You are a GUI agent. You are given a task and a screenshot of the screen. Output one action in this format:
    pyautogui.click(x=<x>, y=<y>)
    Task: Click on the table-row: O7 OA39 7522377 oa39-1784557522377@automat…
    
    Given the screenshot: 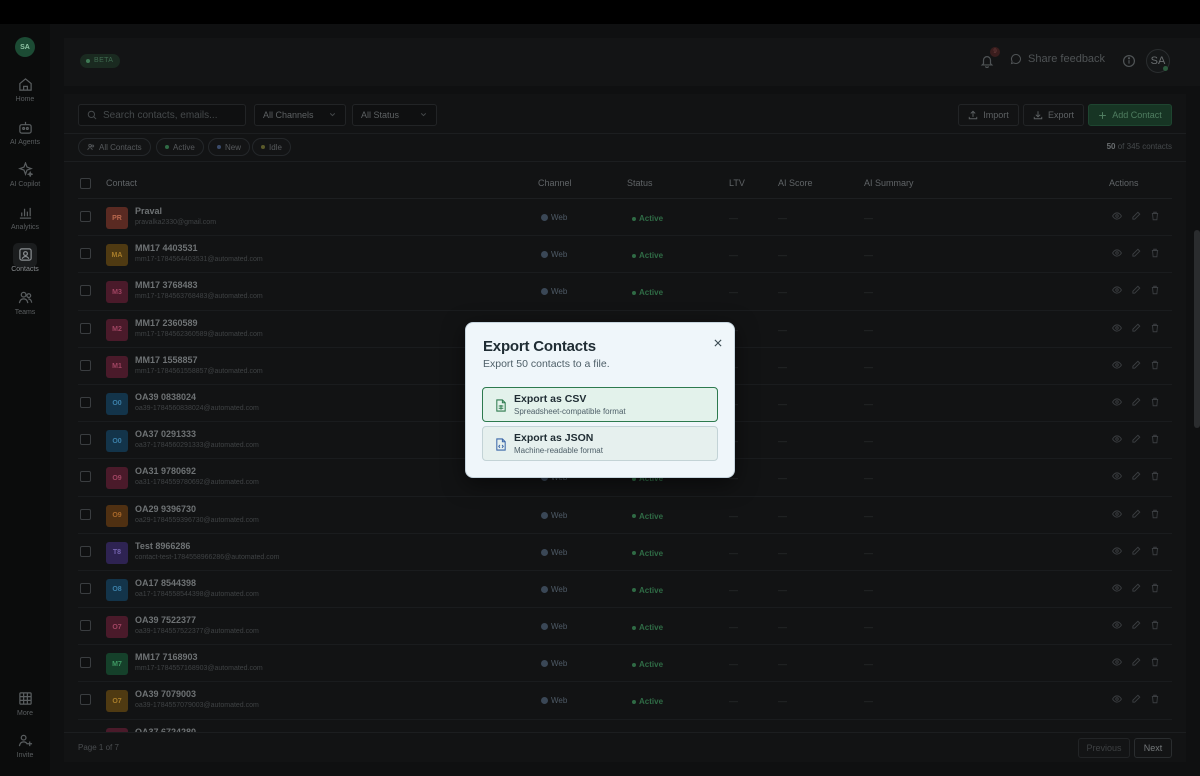 What is the action you would take?
    pyautogui.click(x=625, y=627)
    